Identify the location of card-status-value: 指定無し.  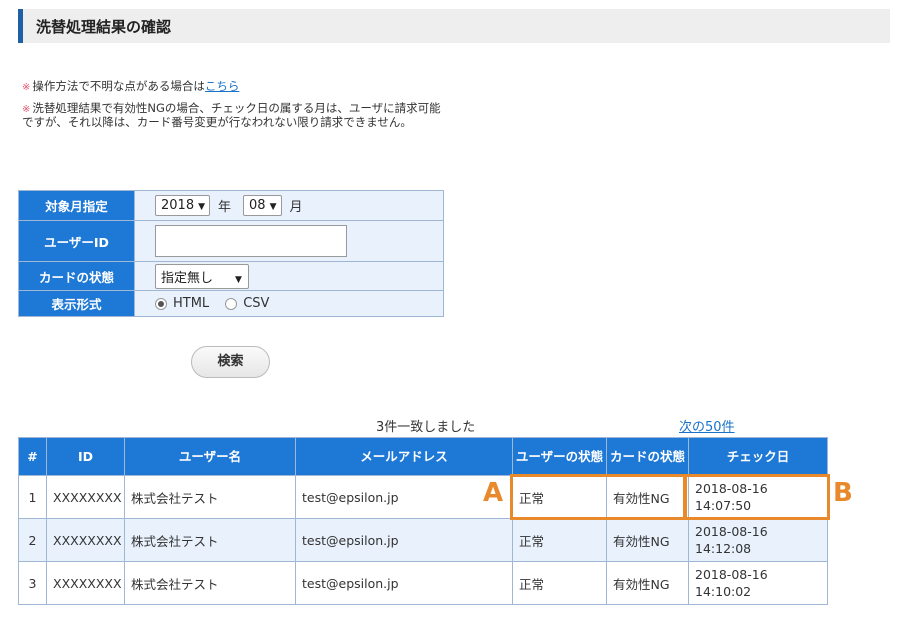
(187, 278).